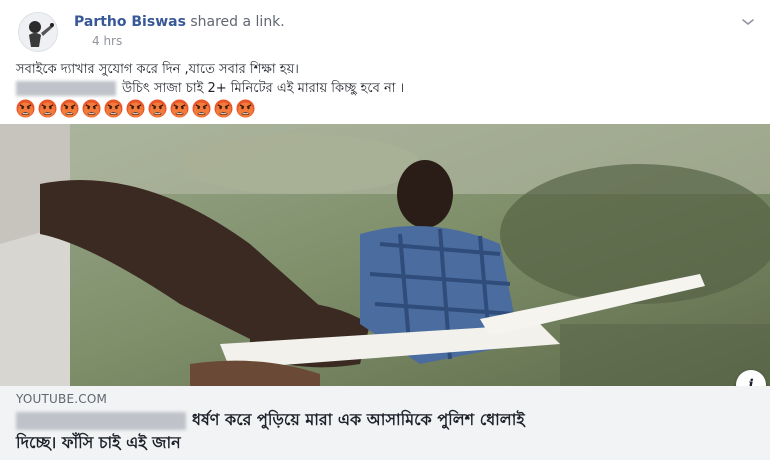  I want to click on post-header: Partho Biswas shared a link. 4 hrs, so click(388, 32).